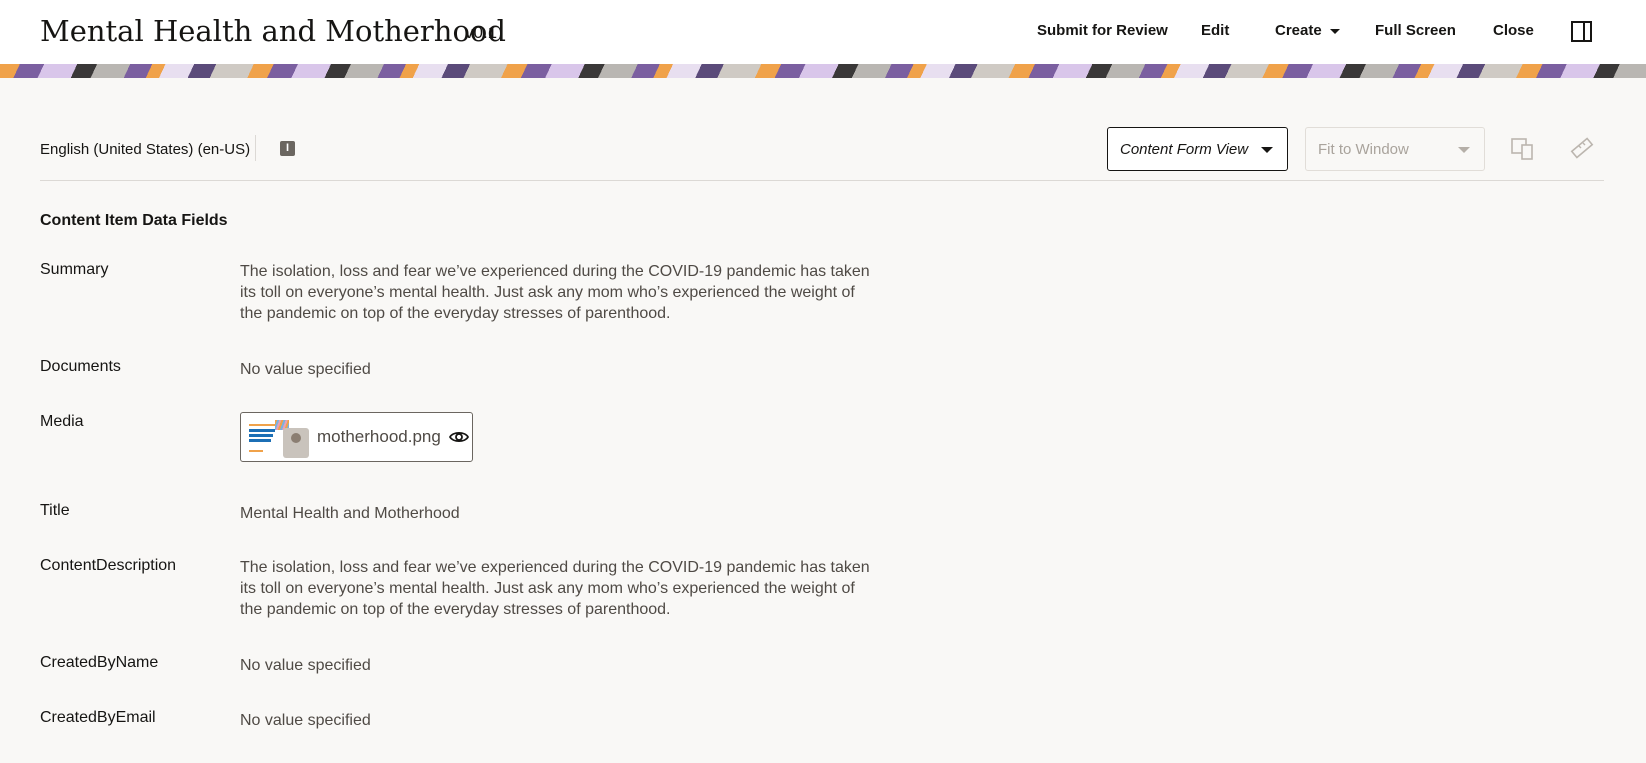  What do you see at coordinates (350, 513) in the screenshot?
I see `field-value-title: Mental Health and Motherhood` at bounding box center [350, 513].